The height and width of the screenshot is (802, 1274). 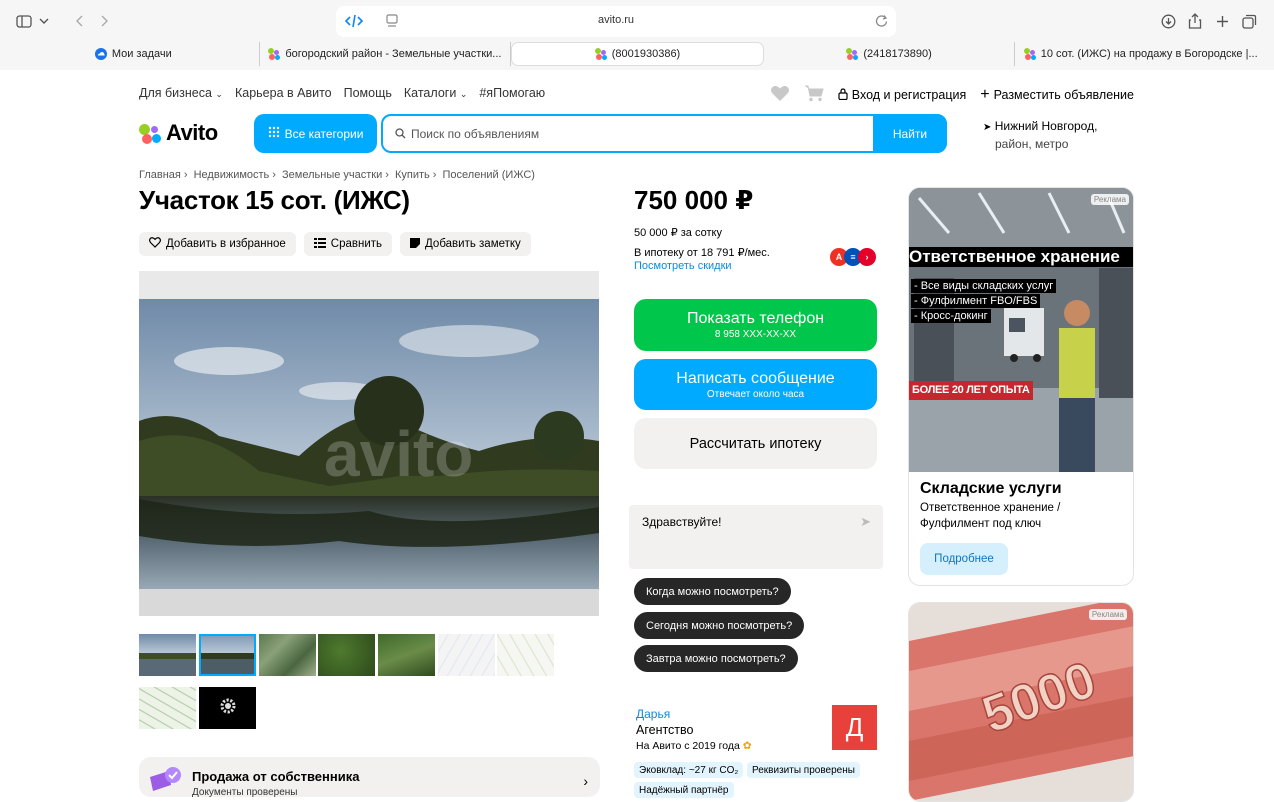 What do you see at coordinates (865, 522) in the screenshot?
I see `send-icon: ➤` at bounding box center [865, 522].